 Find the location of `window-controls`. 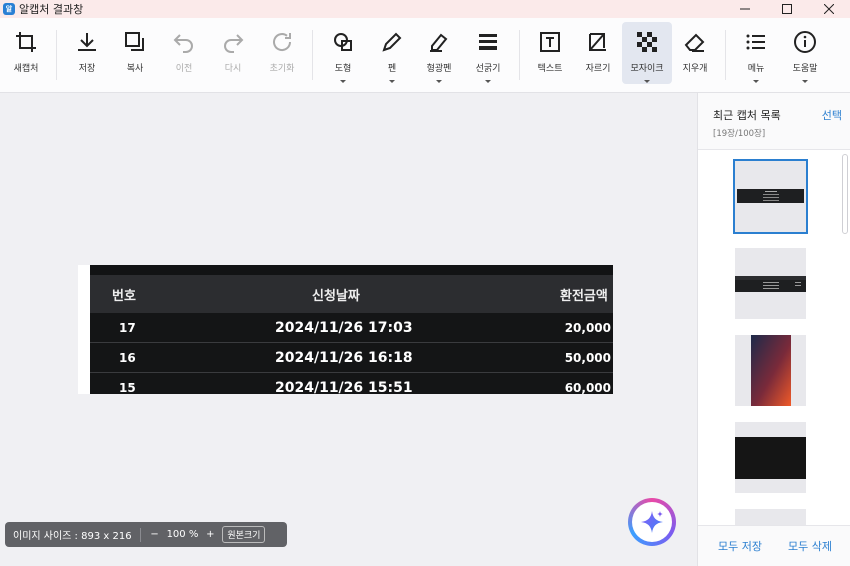

window-controls is located at coordinates (787, 9).